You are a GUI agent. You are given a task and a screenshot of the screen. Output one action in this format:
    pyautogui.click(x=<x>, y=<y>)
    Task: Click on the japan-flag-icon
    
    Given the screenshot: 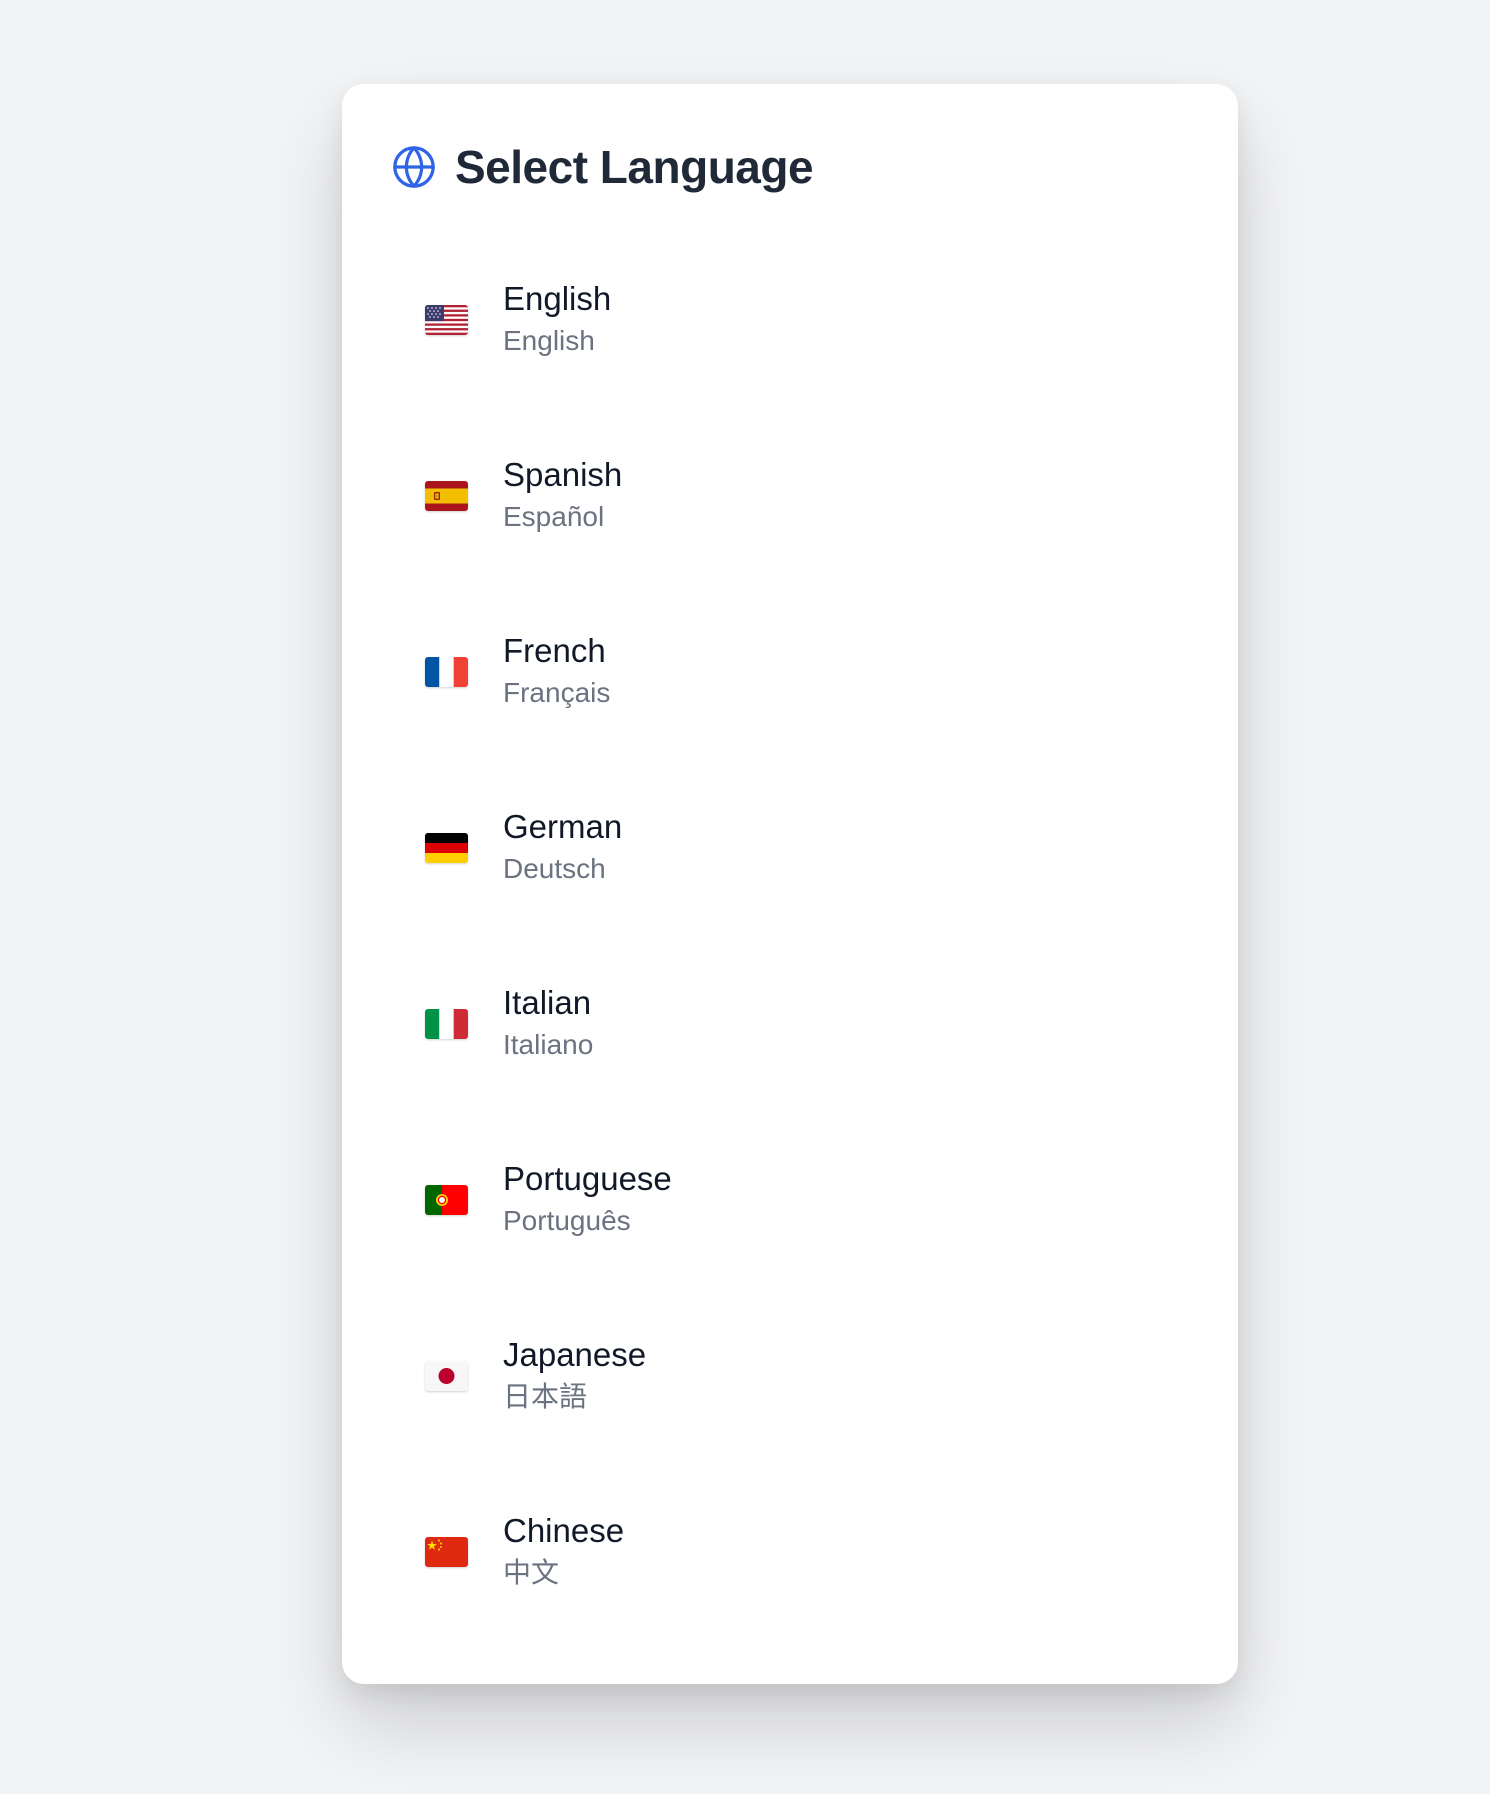 What is the action you would take?
    pyautogui.click(x=446, y=1376)
    